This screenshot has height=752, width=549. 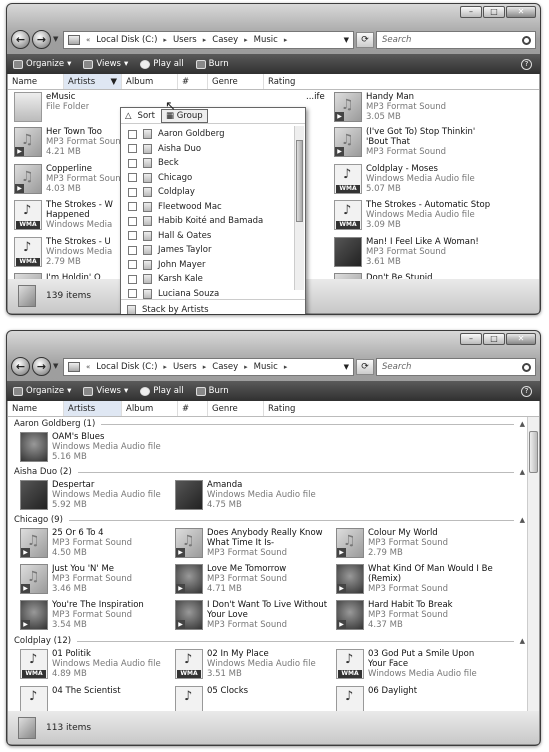 What do you see at coordinates (416, 545) in the screenshot?
I see `list-item: ▶ Colour My WorldMP3 Format Sound2.79 MB` at bounding box center [416, 545].